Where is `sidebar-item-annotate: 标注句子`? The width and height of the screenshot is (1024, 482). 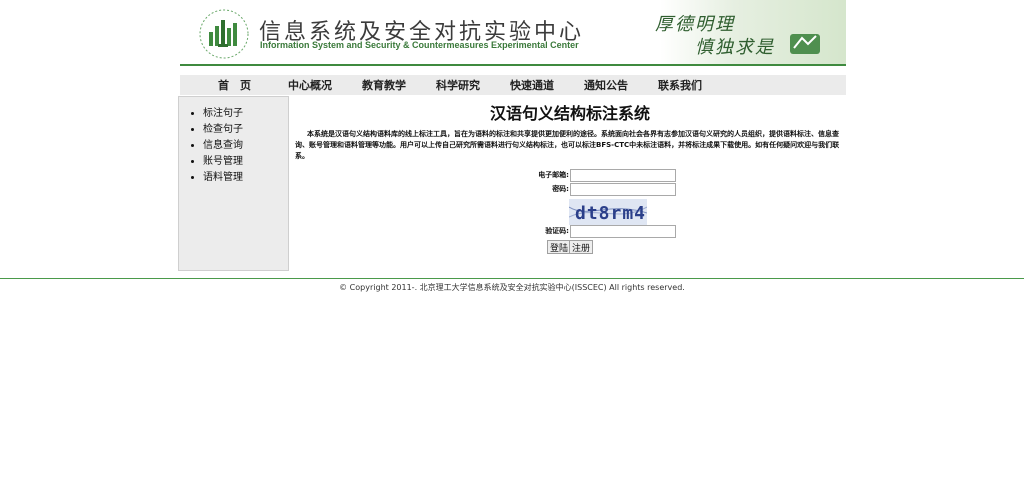 sidebar-item-annotate: 标注句子 is located at coordinates (245, 114).